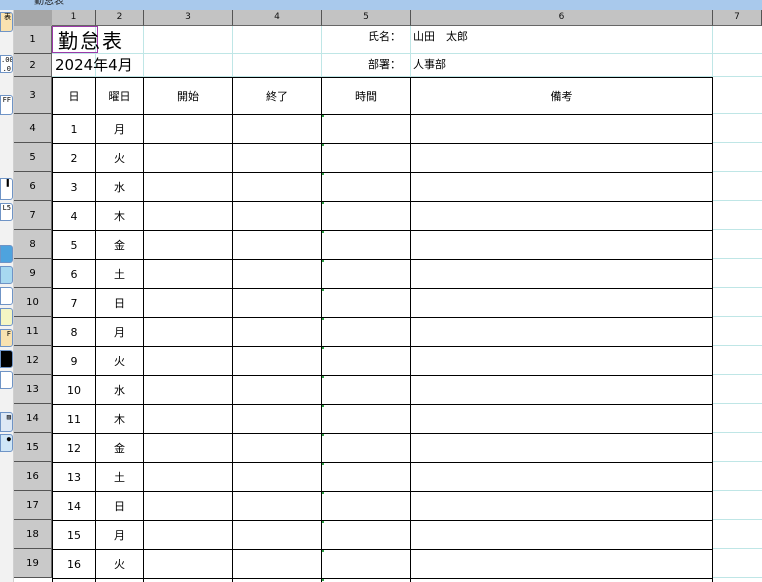  Describe the element at coordinates (366, 96) in the screenshot. I see `table-header-cell: 時間` at that location.